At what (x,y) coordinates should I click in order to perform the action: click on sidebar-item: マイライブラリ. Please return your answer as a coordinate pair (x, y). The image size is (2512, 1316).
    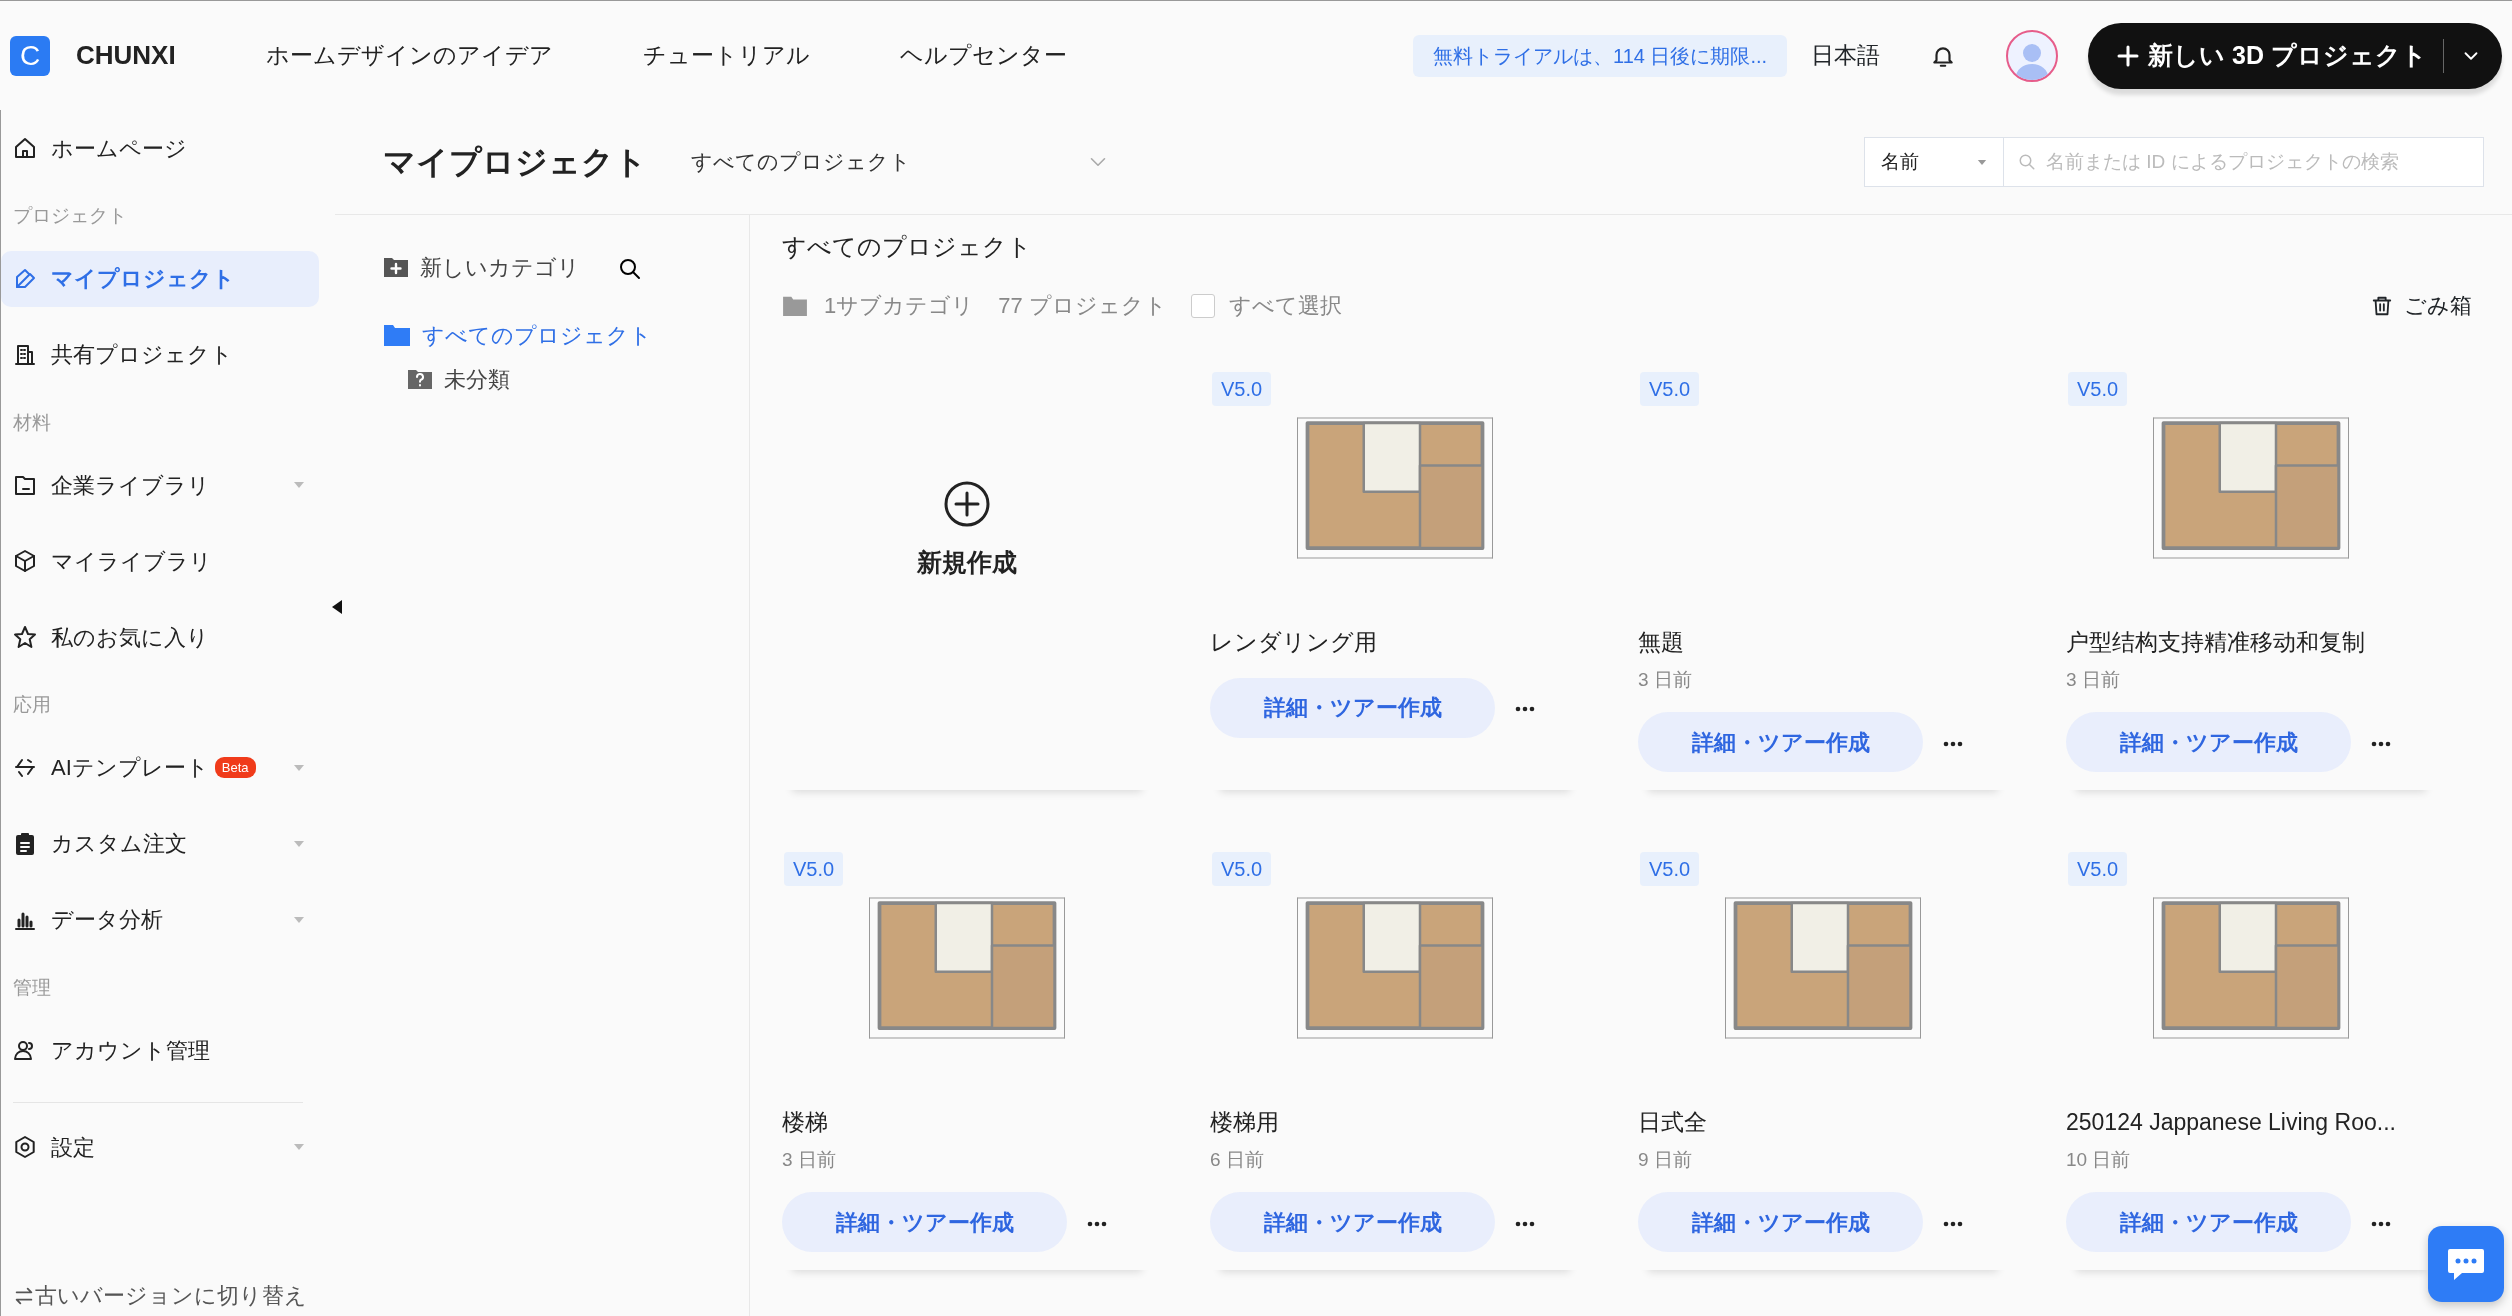
    Looking at the image, I should click on (160, 561).